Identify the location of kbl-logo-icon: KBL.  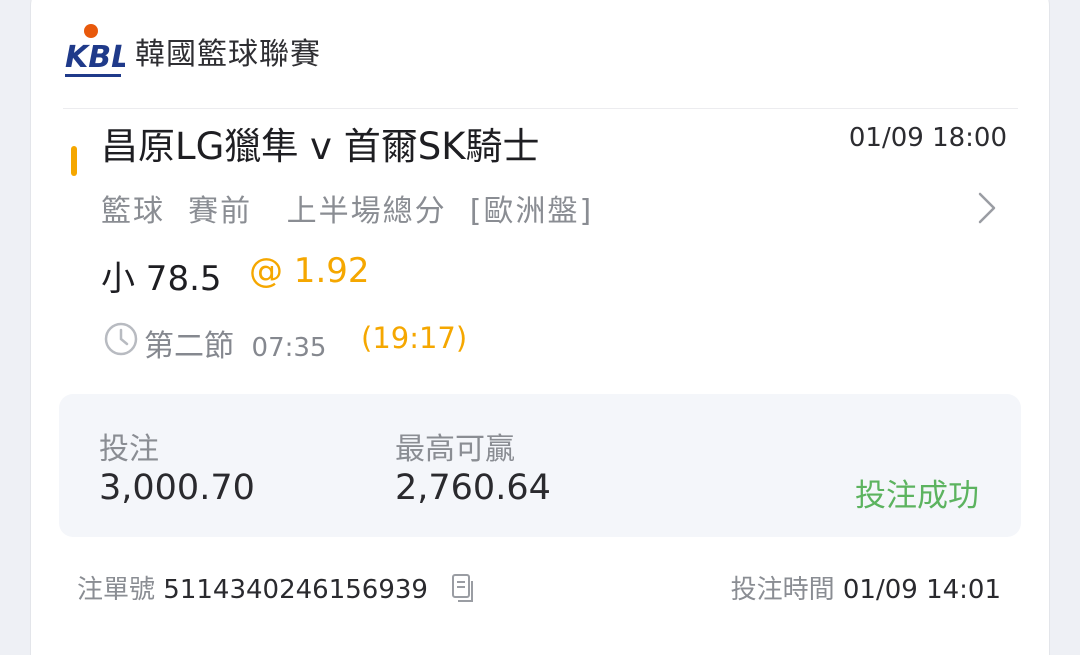
(95, 50).